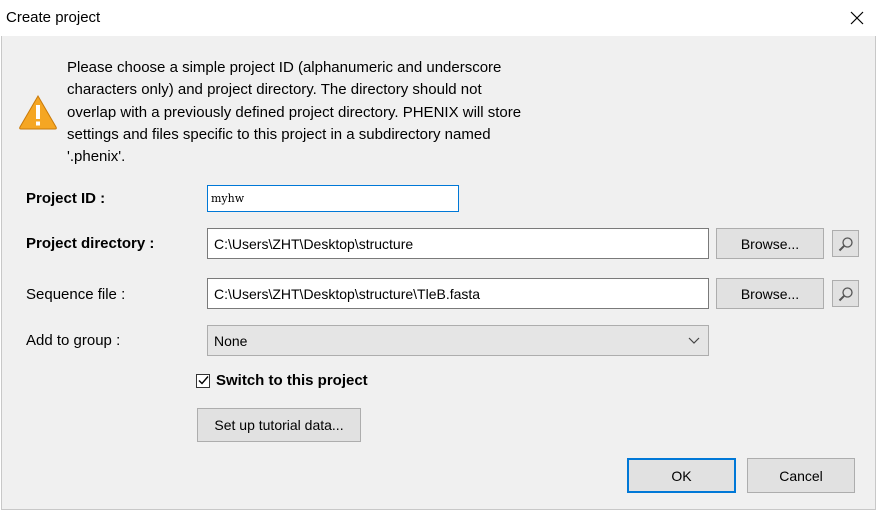  Describe the element at coordinates (292, 380) in the screenshot. I see `switch-project-label: Switch to this project` at that location.